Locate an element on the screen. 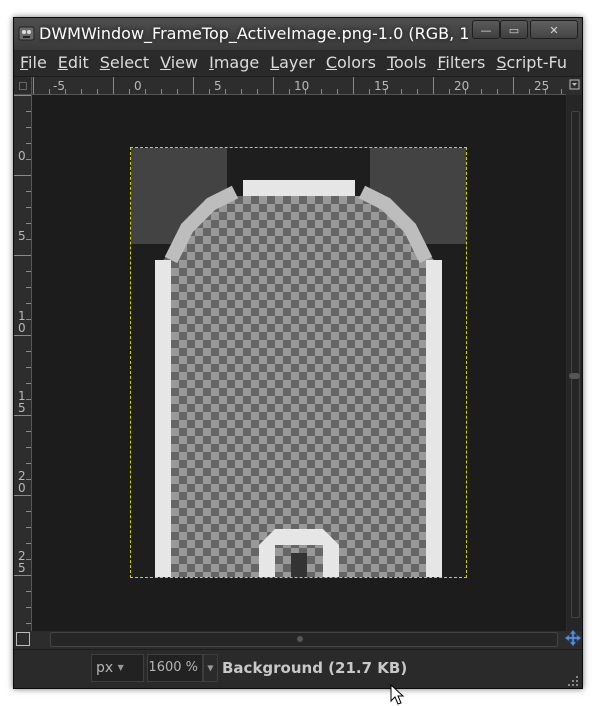 Image resolution: width=602 pixels, height=706 pixels. minimize-button: — is located at coordinates (486, 29).